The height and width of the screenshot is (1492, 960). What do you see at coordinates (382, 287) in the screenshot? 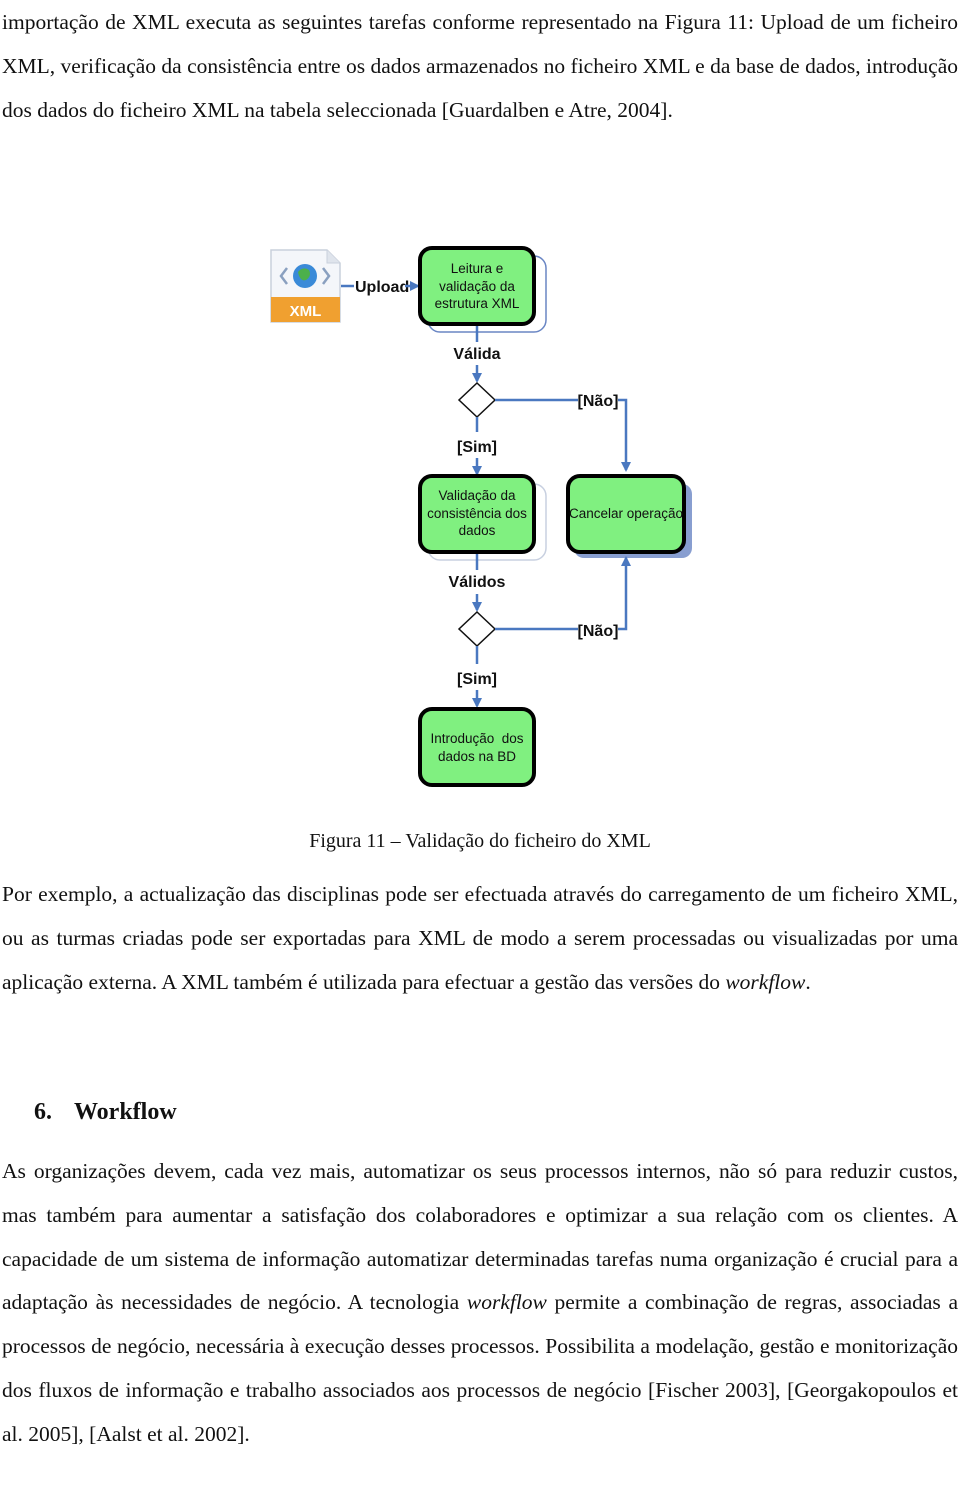
I see `upload-label: Upload` at bounding box center [382, 287].